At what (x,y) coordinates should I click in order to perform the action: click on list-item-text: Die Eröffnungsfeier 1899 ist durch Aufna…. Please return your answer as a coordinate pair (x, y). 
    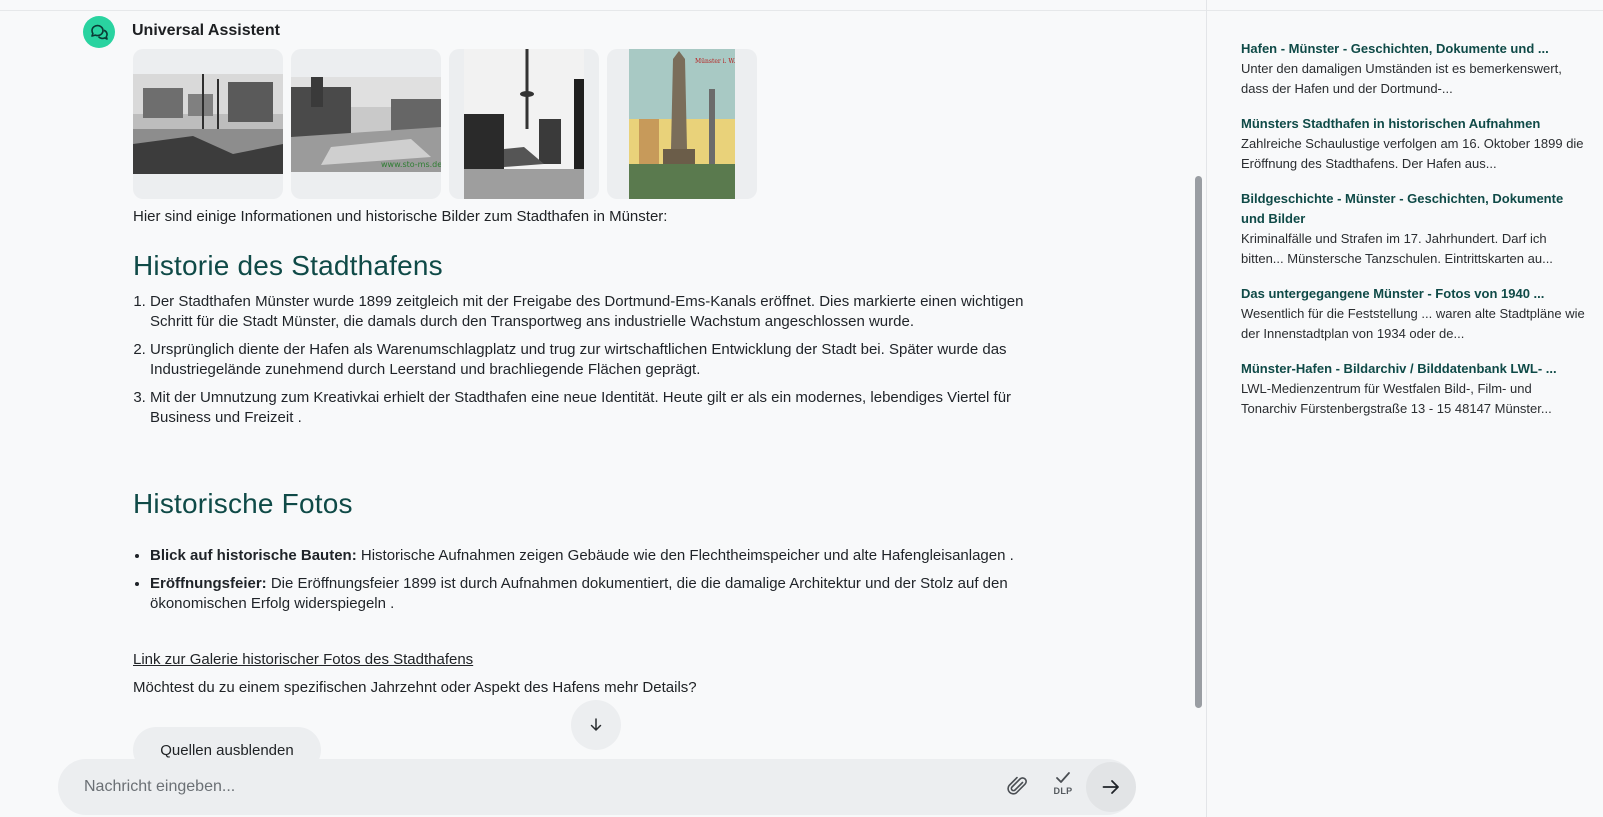
    Looking at the image, I should click on (579, 593).